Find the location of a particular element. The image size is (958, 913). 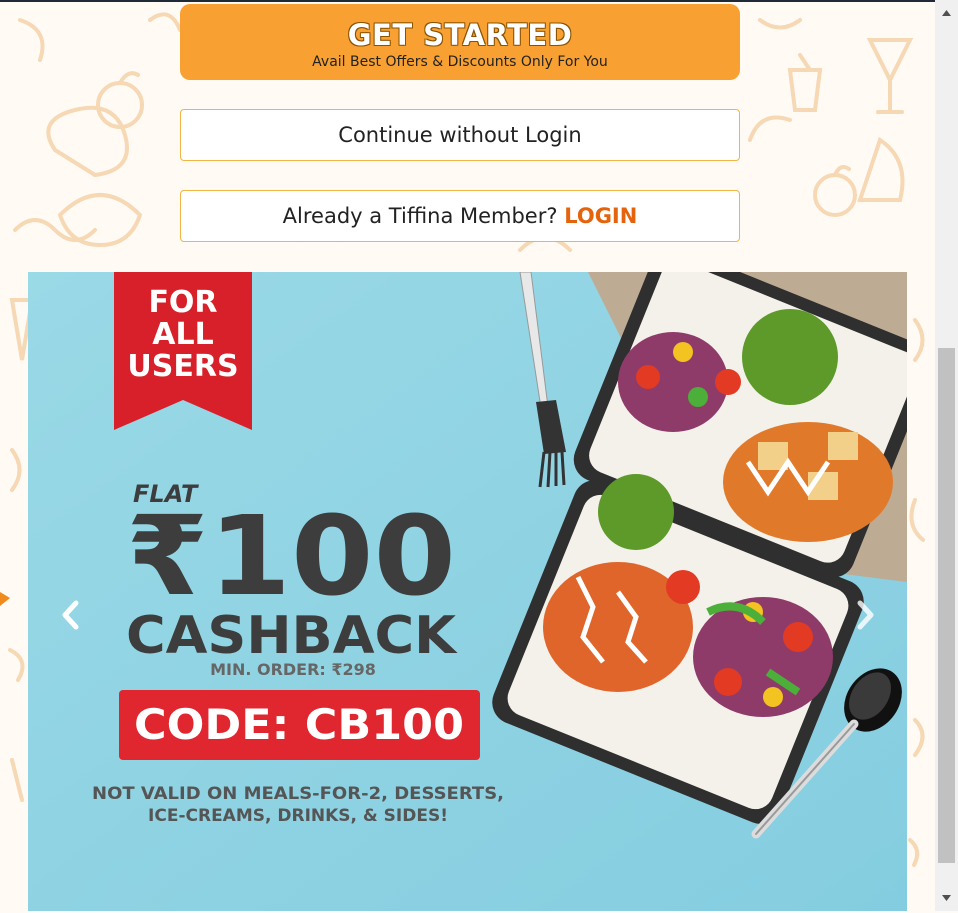

chevron-right-icon is located at coordinates (865, 615).